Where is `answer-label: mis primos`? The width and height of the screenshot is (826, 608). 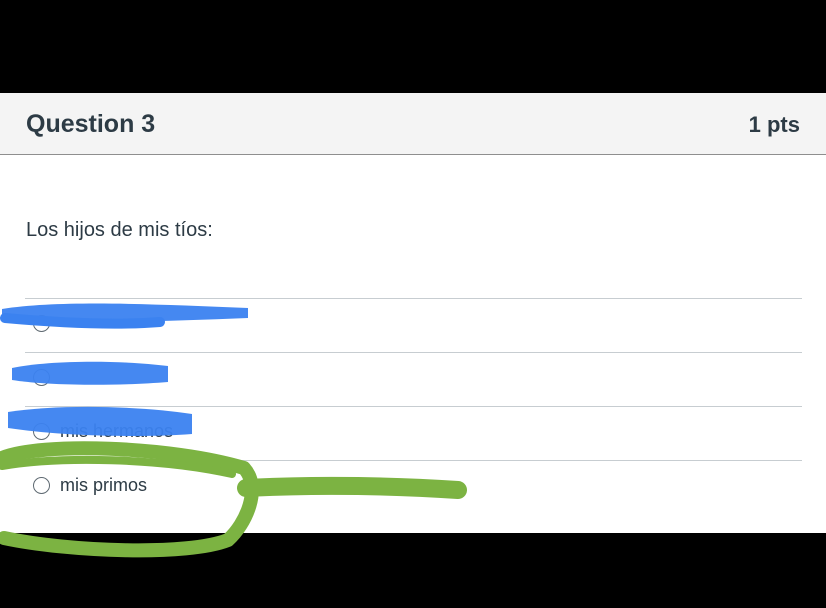 answer-label: mis primos is located at coordinates (104, 485).